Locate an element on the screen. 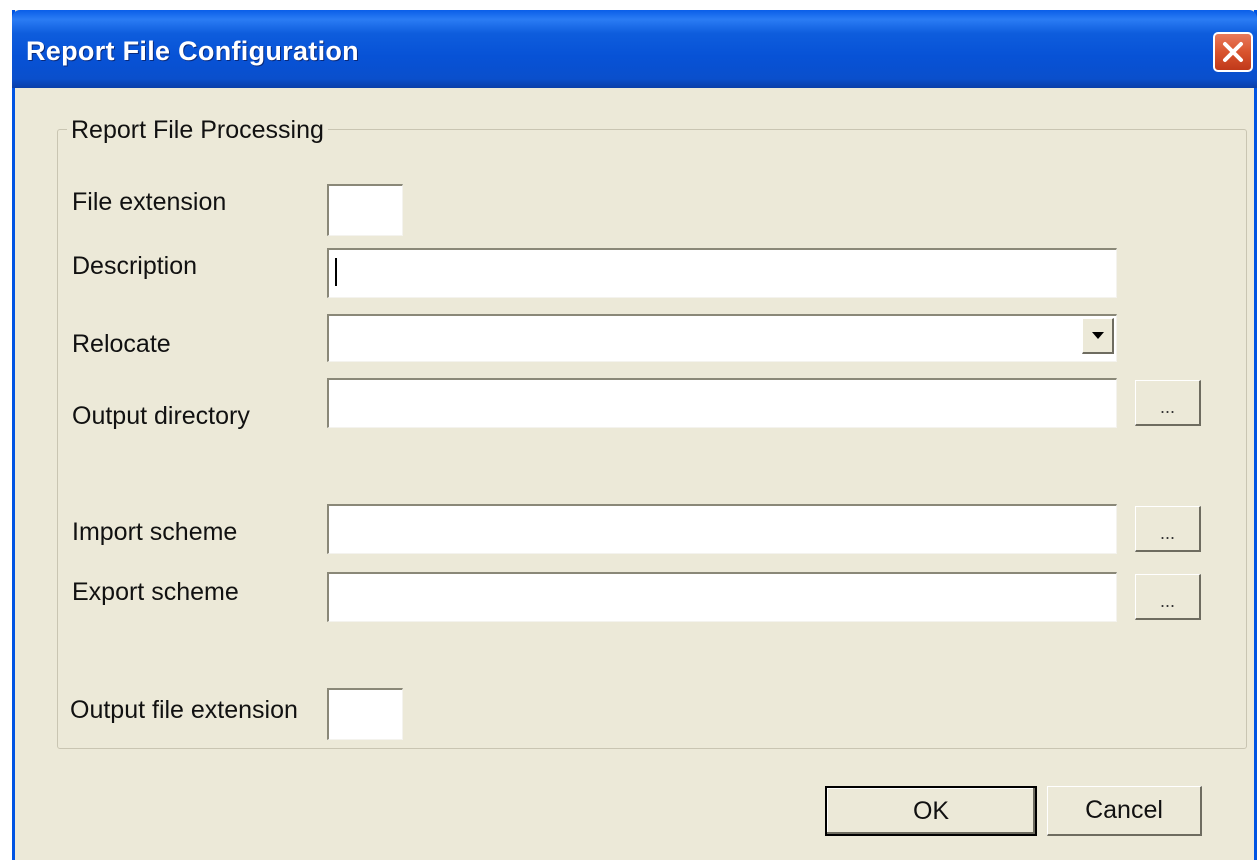  relocate-dropdown-button is located at coordinates (1098, 336).